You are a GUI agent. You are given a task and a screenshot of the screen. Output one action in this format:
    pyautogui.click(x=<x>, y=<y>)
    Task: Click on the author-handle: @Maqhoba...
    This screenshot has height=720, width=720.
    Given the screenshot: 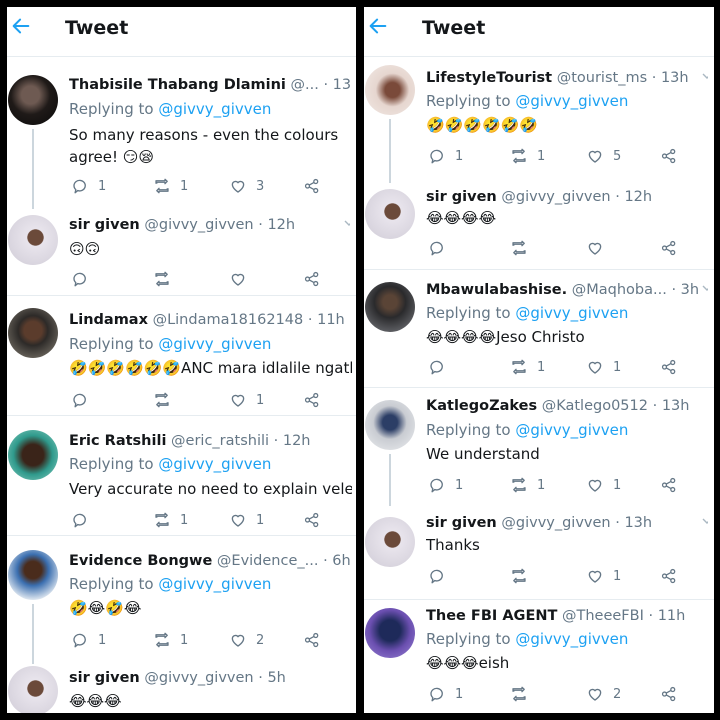 What is the action you would take?
    pyautogui.click(x=619, y=290)
    